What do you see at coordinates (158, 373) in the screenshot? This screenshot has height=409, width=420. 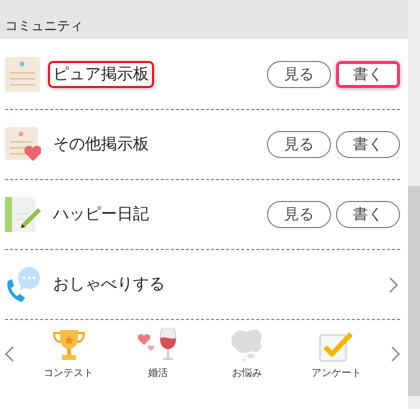 I see `carousel-label: 婚活` at bounding box center [158, 373].